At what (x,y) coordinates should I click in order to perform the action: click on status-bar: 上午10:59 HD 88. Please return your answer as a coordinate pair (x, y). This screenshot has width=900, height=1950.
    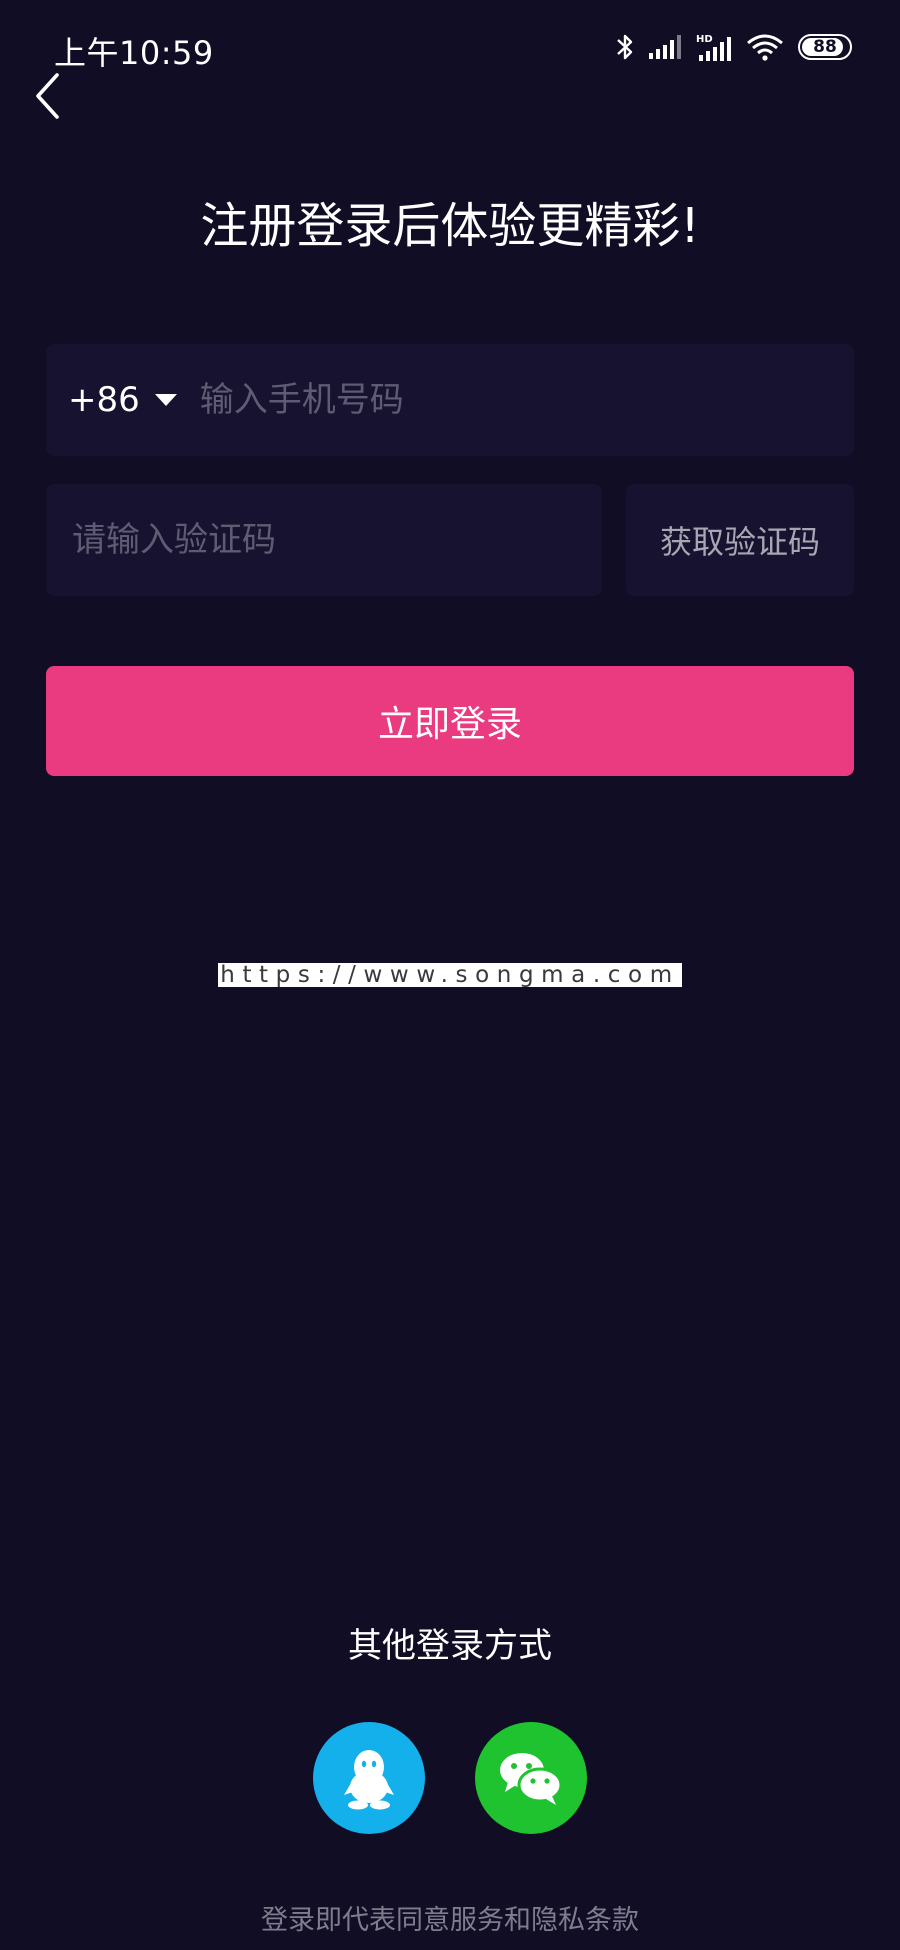
    Looking at the image, I should click on (450, 48).